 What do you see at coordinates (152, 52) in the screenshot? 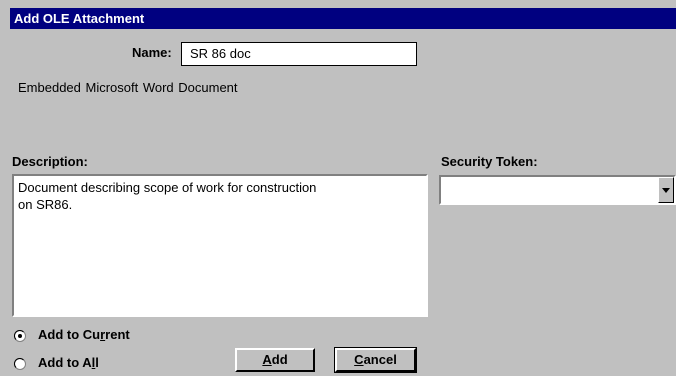
I see `name-label: Name:` at bounding box center [152, 52].